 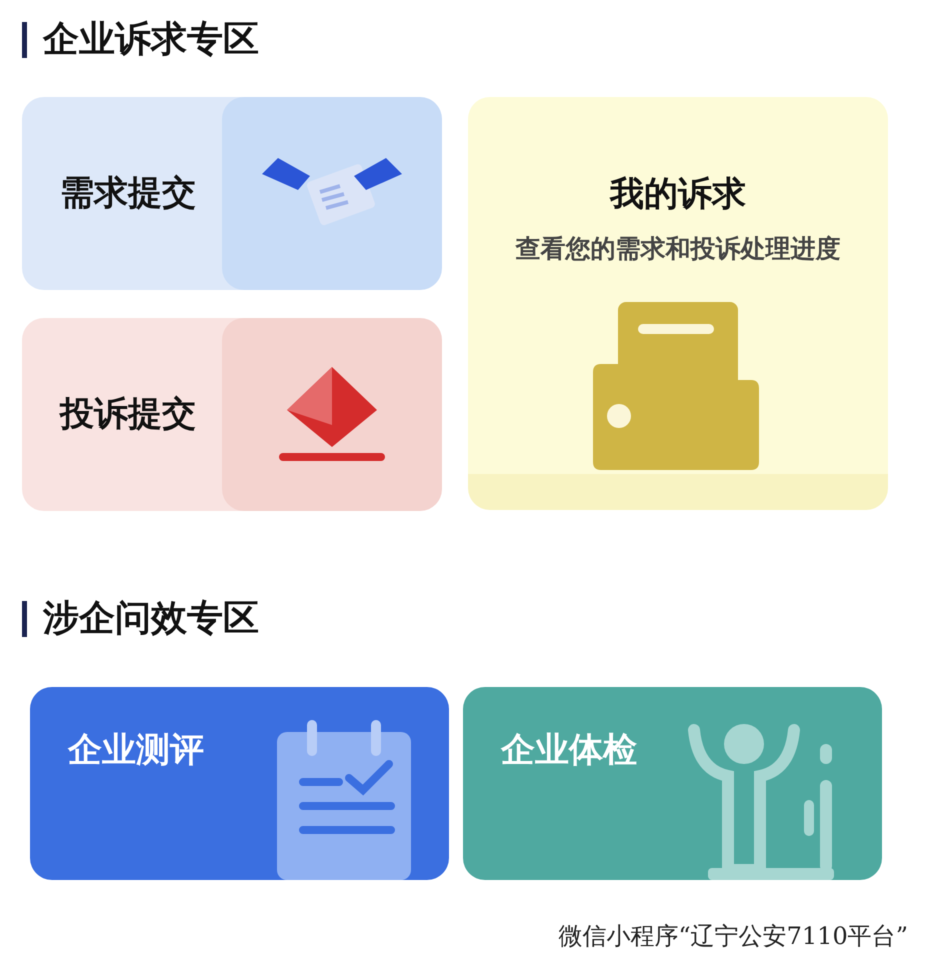 What do you see at coordinates (151, 619) in the screenshot?
I see `section-title: 涉企问效专区` at bounding box center [151, 619].